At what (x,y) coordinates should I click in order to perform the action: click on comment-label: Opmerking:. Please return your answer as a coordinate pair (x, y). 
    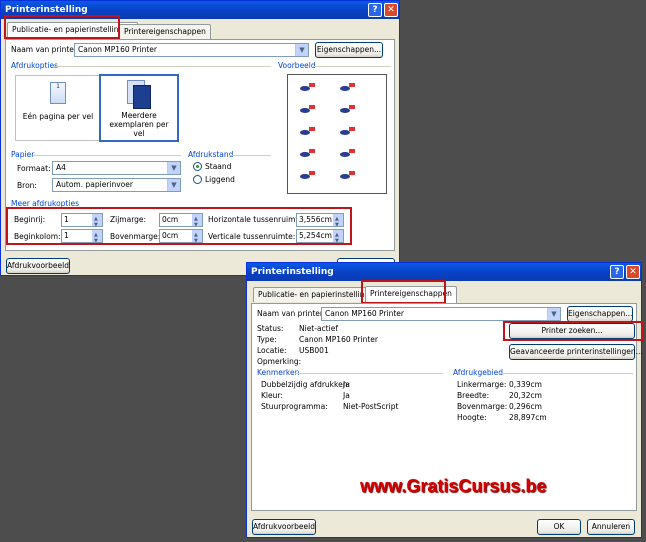
    Looking at the image, I should click on (279, 361).